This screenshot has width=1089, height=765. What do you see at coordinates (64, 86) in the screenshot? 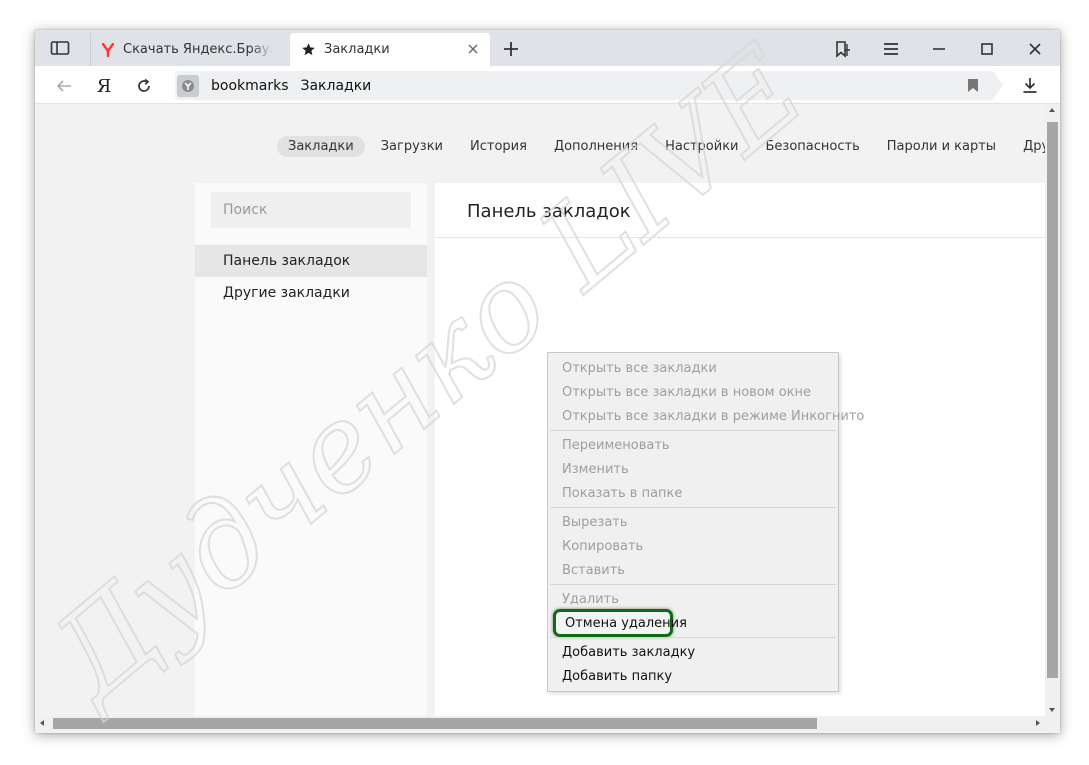
I see `back-arrow-icon` at bounding box center [64, 86].